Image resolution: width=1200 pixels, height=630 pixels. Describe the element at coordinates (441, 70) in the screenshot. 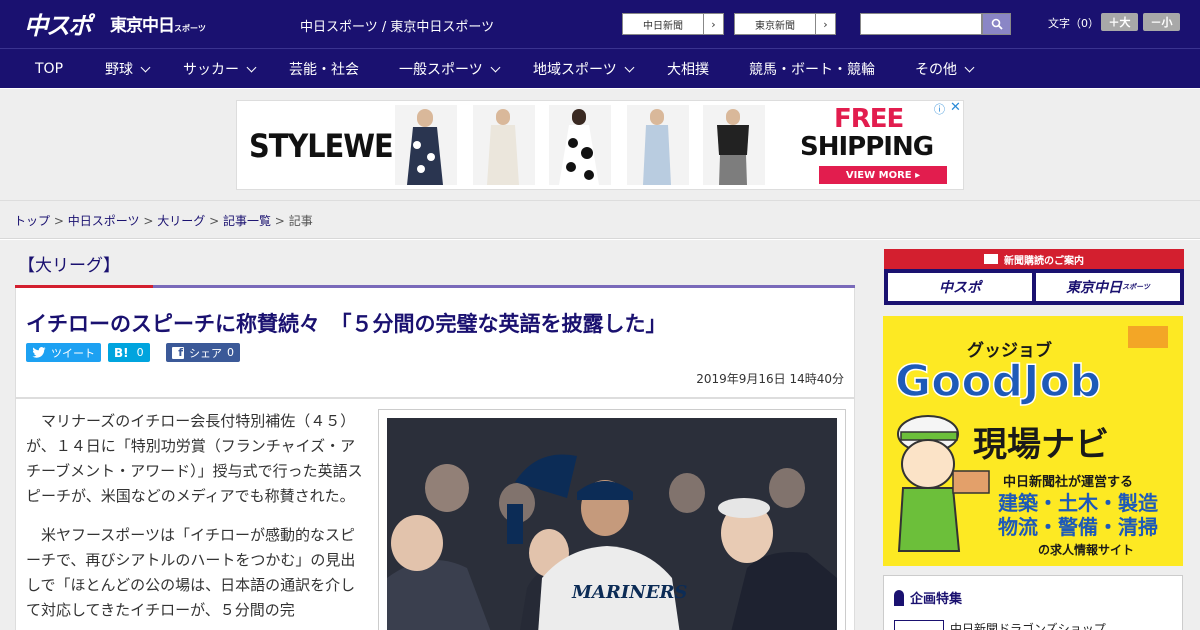

I see `nav-label: 一般スポーツ` at that location.